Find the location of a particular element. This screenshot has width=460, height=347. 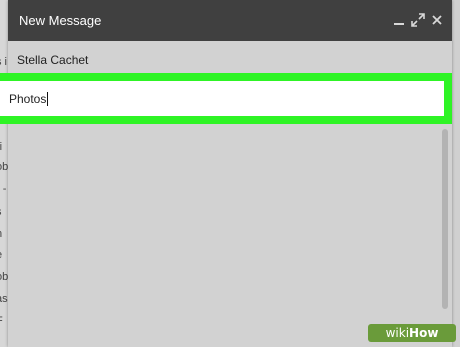

minimize-icon is located at coordinates (399, 20).